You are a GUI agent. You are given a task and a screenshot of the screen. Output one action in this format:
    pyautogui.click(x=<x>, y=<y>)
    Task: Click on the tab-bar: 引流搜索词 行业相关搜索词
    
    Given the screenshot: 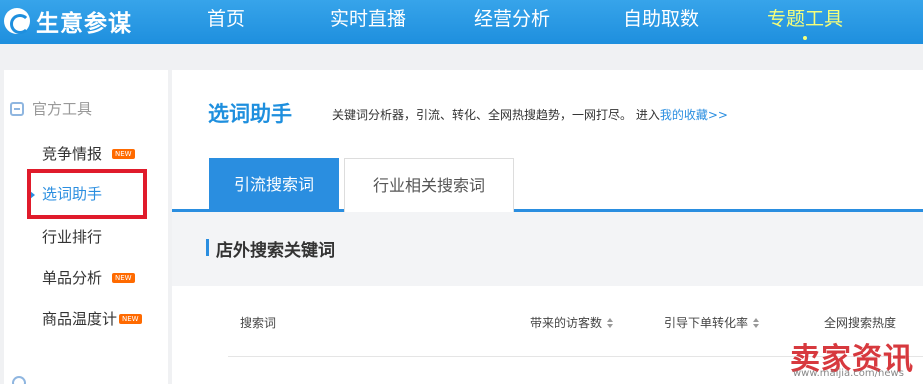 What is the action you would take?
    pyautogui.click(x=547, y=185)
    